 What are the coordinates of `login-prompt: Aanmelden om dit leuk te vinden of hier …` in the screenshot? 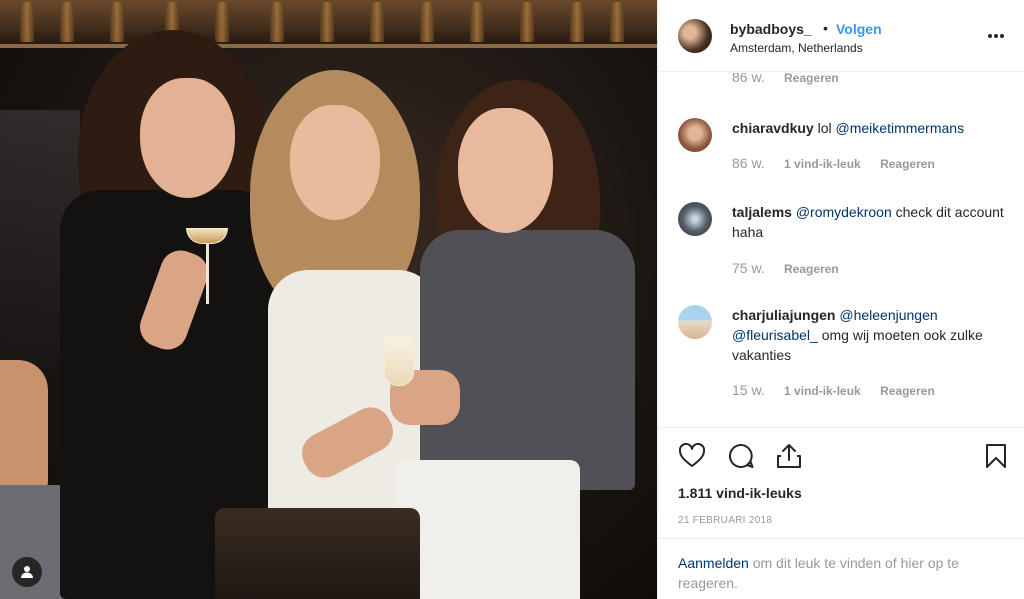 It's located at (841, 568).